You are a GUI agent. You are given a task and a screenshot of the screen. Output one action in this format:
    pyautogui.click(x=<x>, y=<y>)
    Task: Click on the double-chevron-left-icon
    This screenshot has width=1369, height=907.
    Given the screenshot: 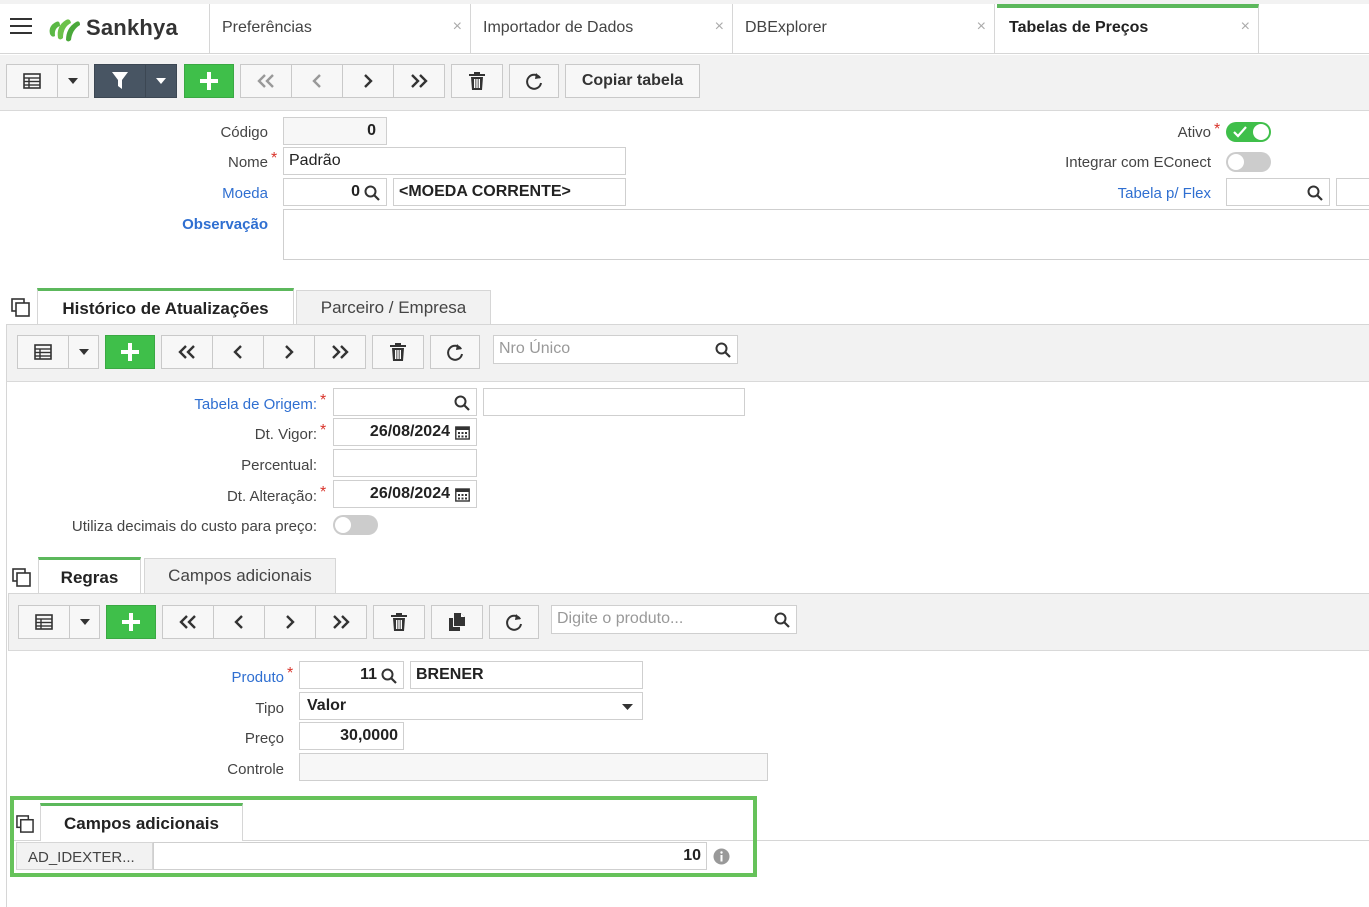 What is the action you would take?
    pyautogui.click(x=187, y=622)
    